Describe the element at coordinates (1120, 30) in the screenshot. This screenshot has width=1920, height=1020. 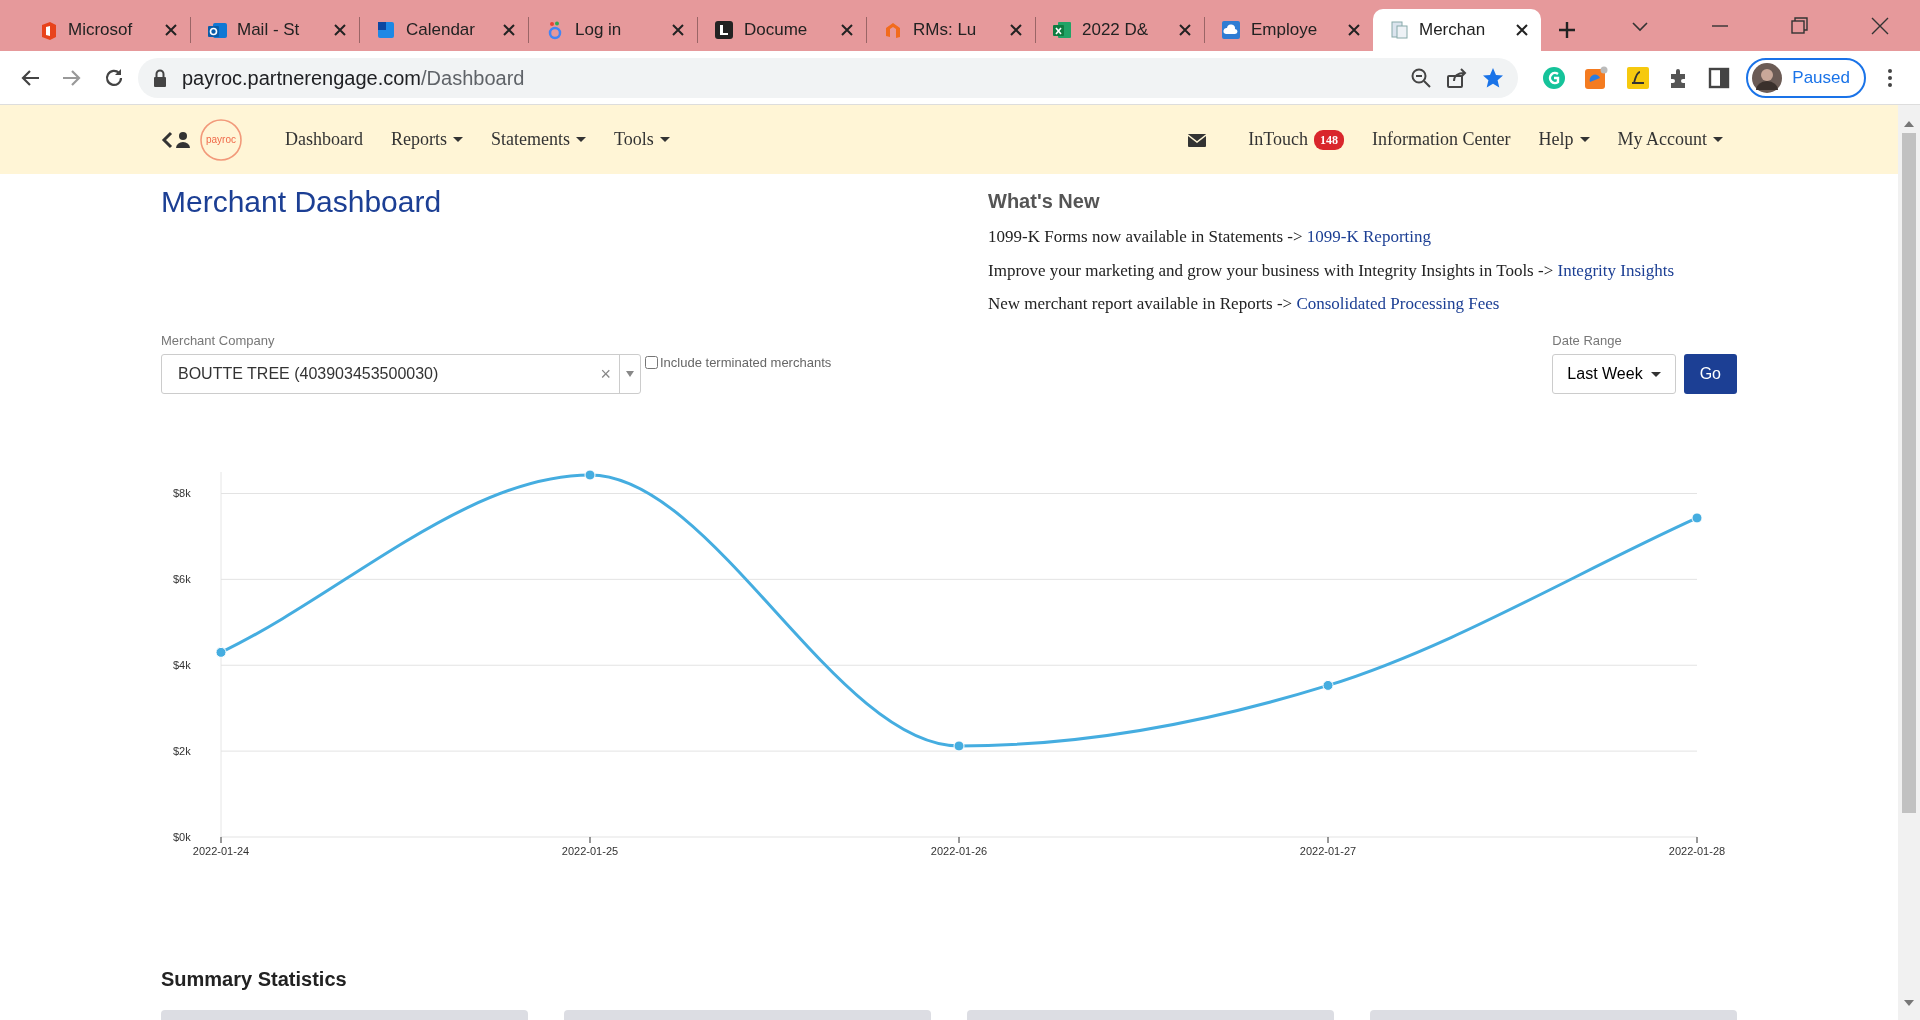
I see `browser-tab: 2022 D&` at that location.